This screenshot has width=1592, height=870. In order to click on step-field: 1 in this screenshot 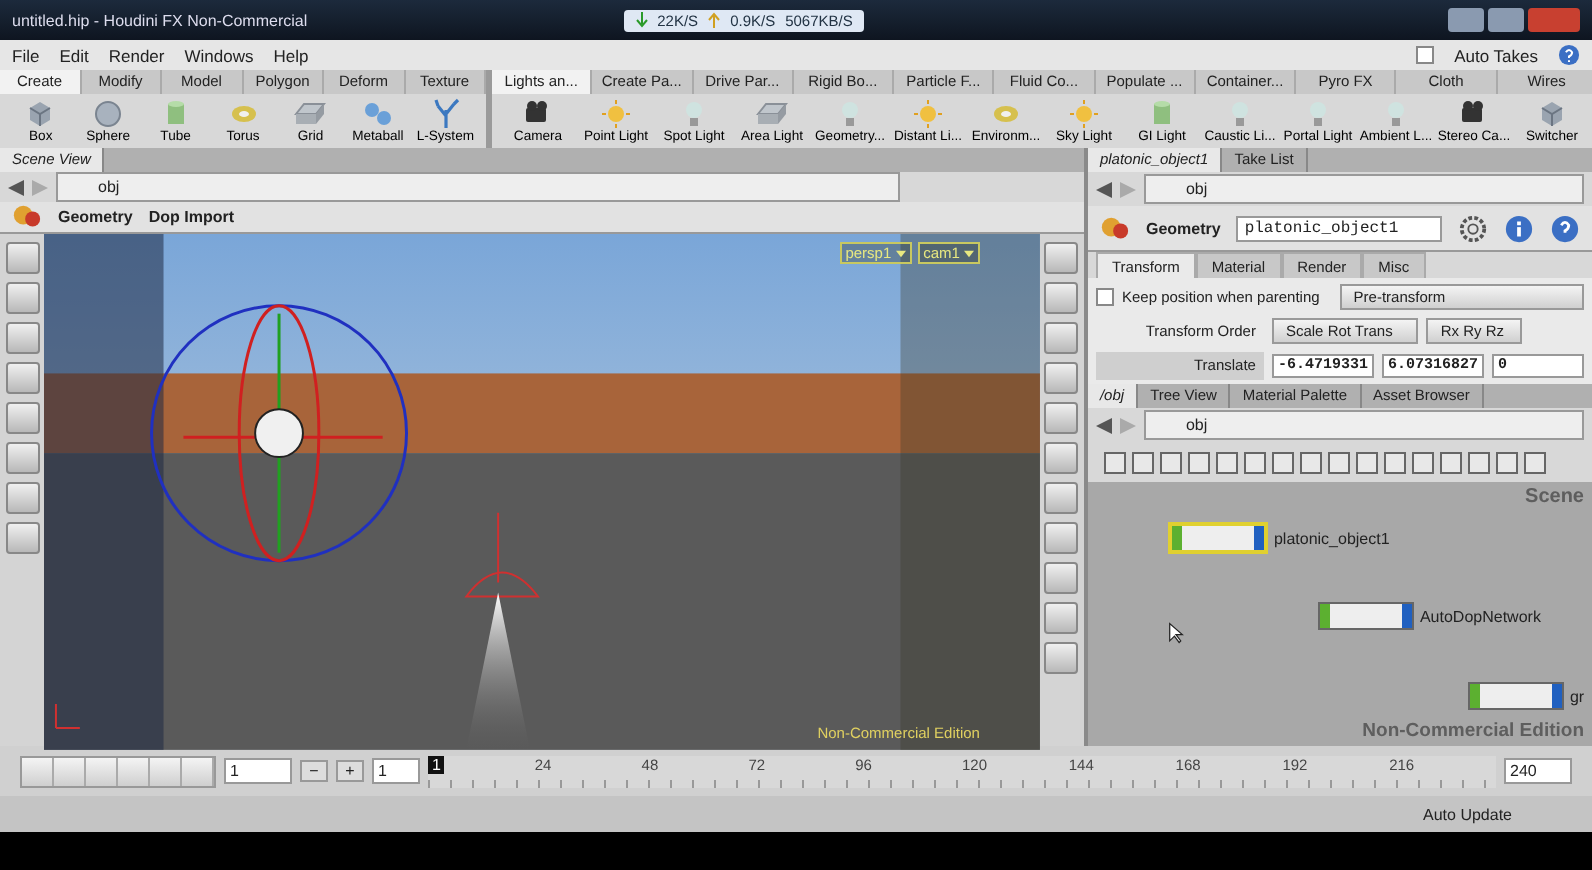, I will do `click(396, 771)`.